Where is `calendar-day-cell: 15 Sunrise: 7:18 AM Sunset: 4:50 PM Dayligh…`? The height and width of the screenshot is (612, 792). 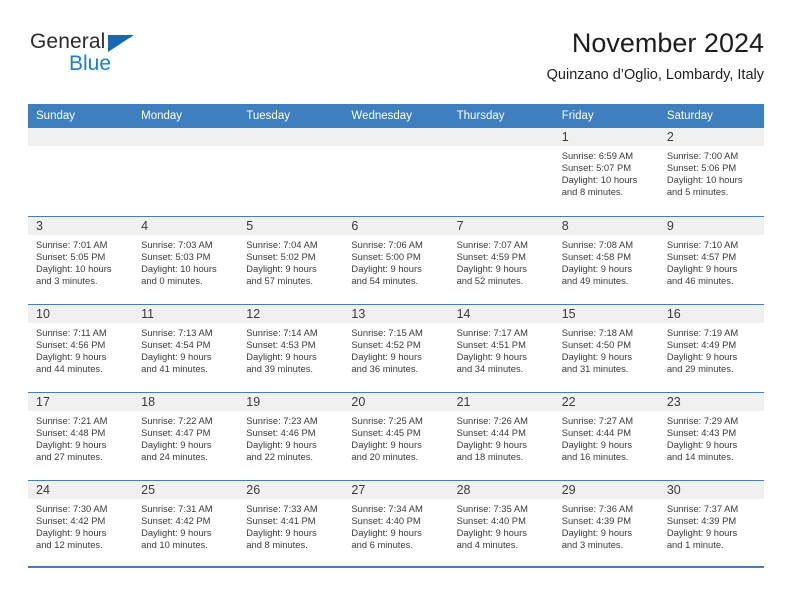 calendar-day-cell: 15 Sunrise: 7:18 AM Sunset: 4:50 PM Dayligh… is located at coordinates (606, 347).